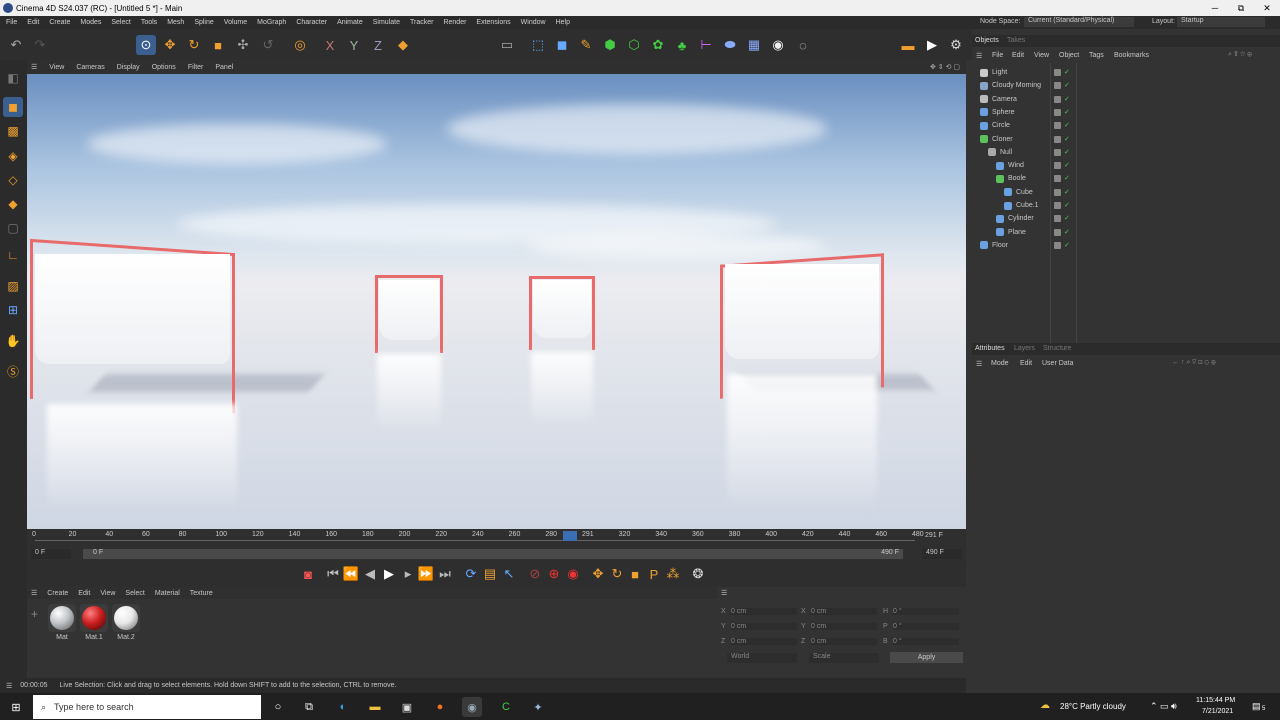 This screenshot has height=720, width=1280. What do you see at coordinates (658, 45) in the screenshot?
I see `cloner-icon: ✿` at bounding box center [658, 45].